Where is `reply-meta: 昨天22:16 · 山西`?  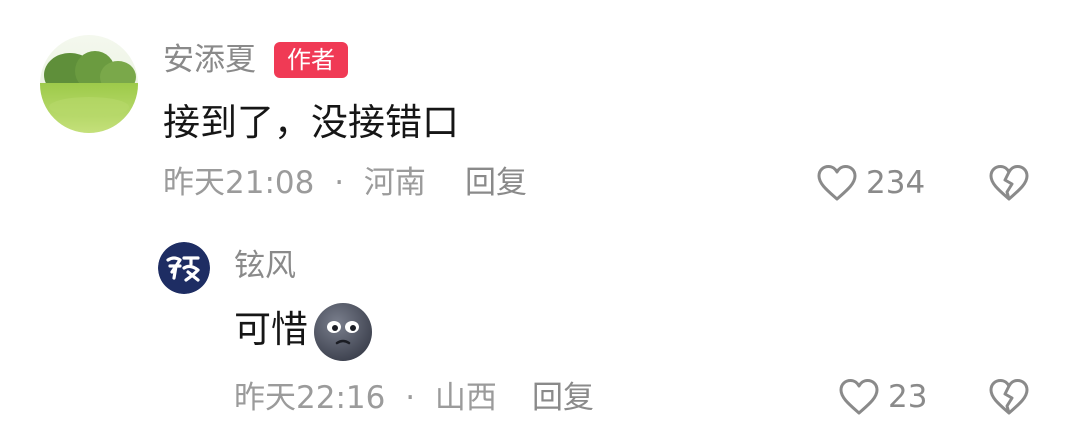
reply-meta: 昨天22:16 · 山西 is located at coordinates (365, 398).